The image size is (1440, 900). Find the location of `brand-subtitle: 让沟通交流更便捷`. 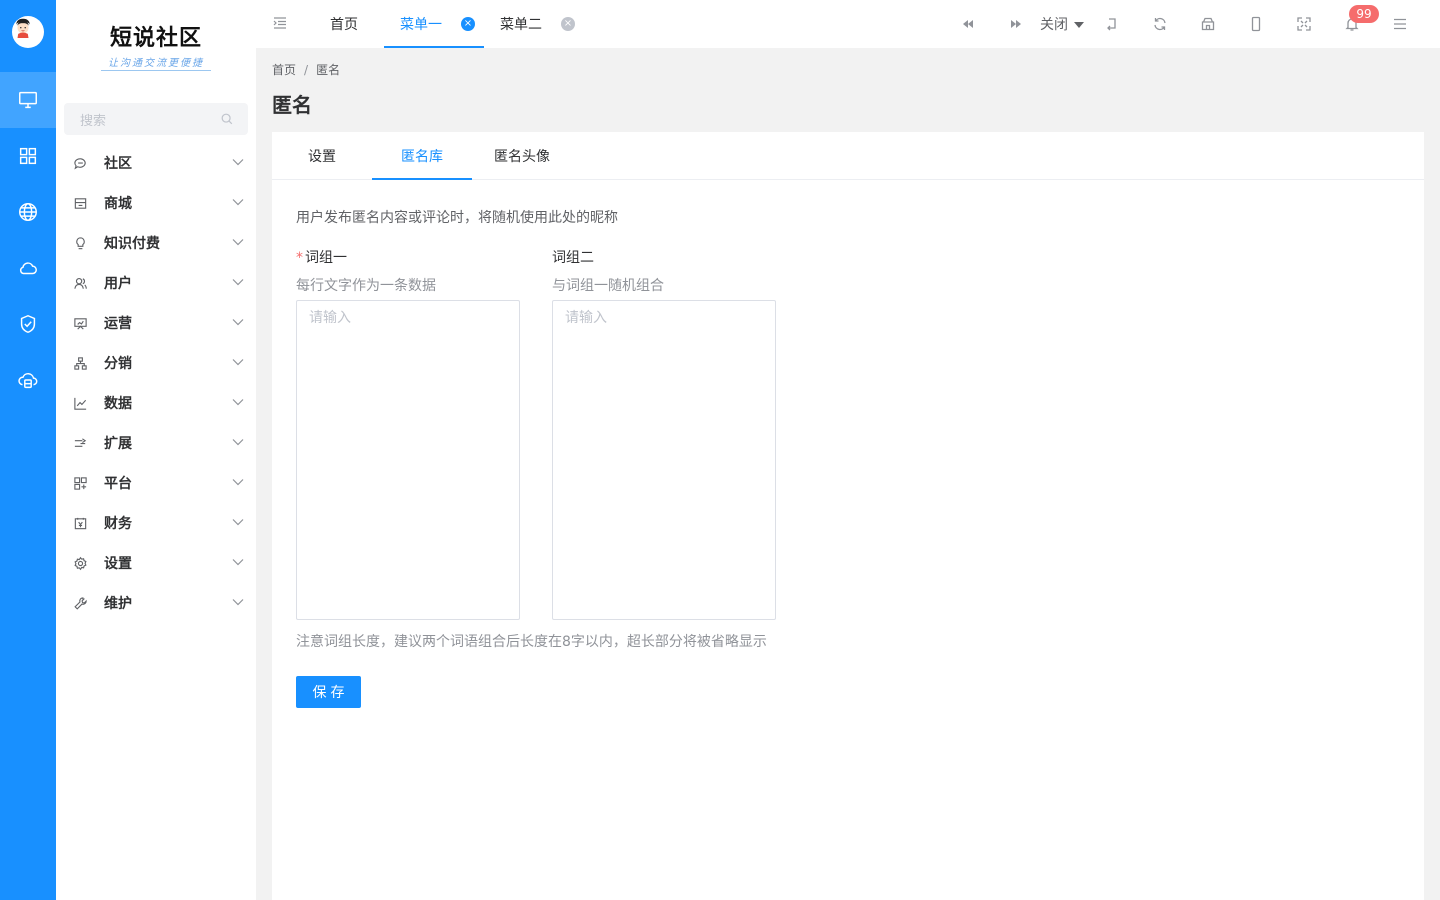

brand-subtitle: 让沟通交流更便捷 is located at coordinates (156, 63).